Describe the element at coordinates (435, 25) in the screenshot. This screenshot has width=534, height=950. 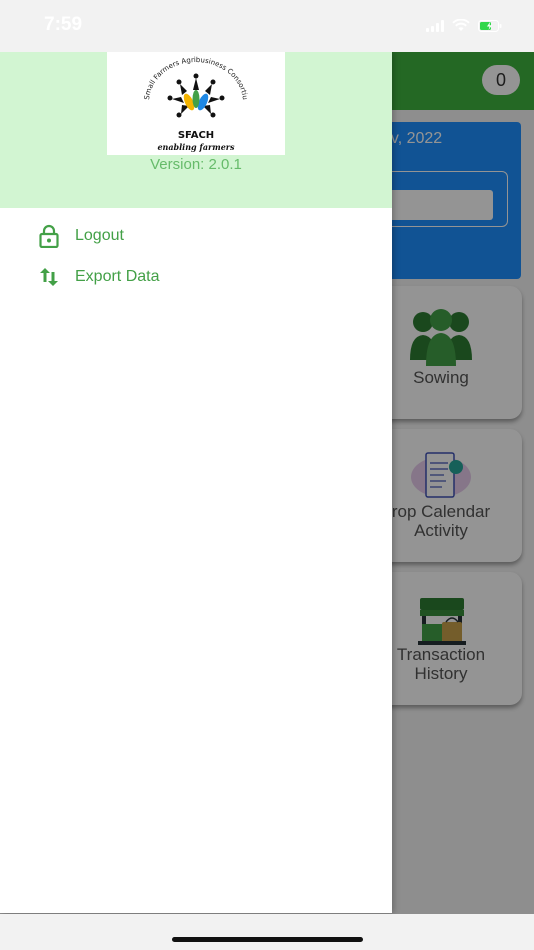
I see `cellular-signal-icon` at that location.